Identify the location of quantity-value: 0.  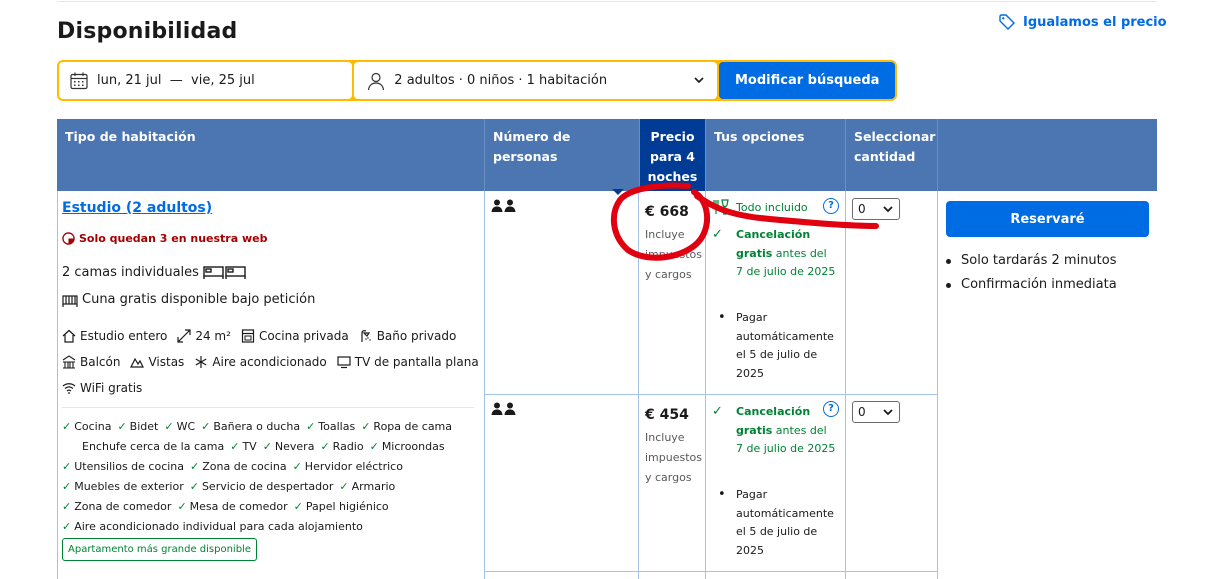
(862, 412).